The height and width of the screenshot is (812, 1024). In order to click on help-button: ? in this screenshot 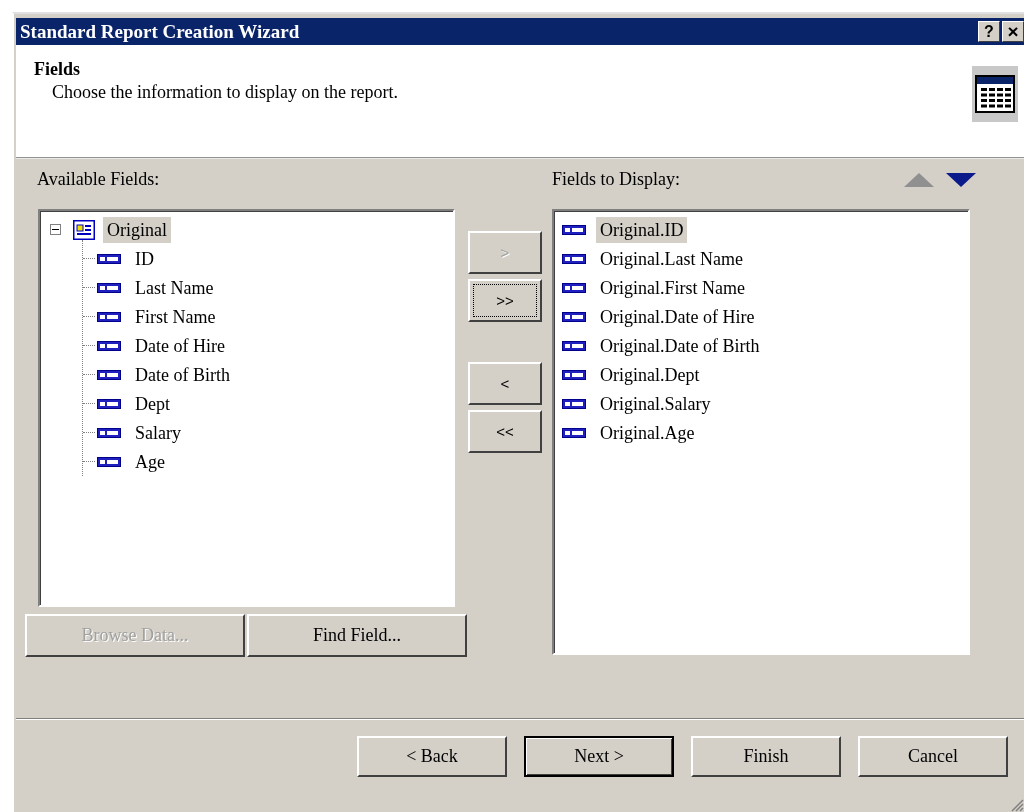, I will do `click(989, 31)`.